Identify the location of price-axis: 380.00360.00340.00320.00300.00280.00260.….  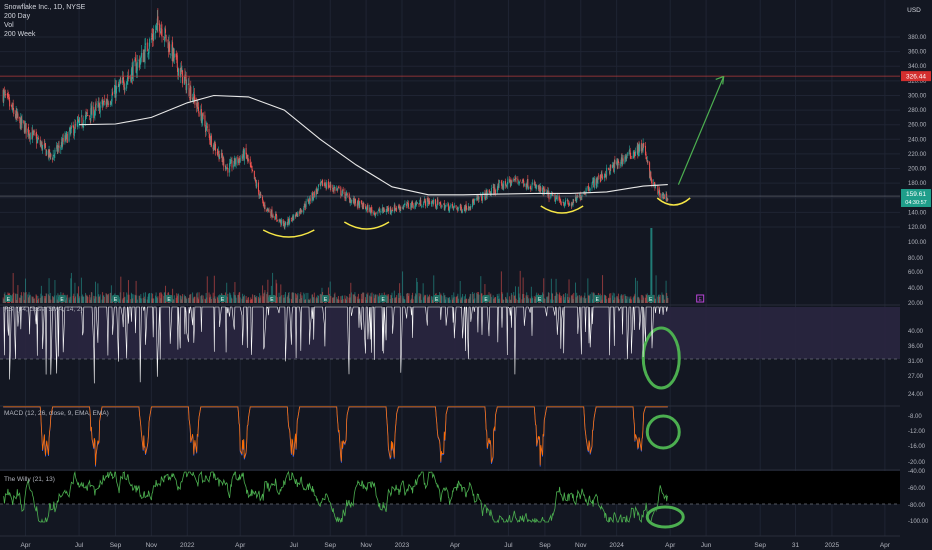
(916, 275).